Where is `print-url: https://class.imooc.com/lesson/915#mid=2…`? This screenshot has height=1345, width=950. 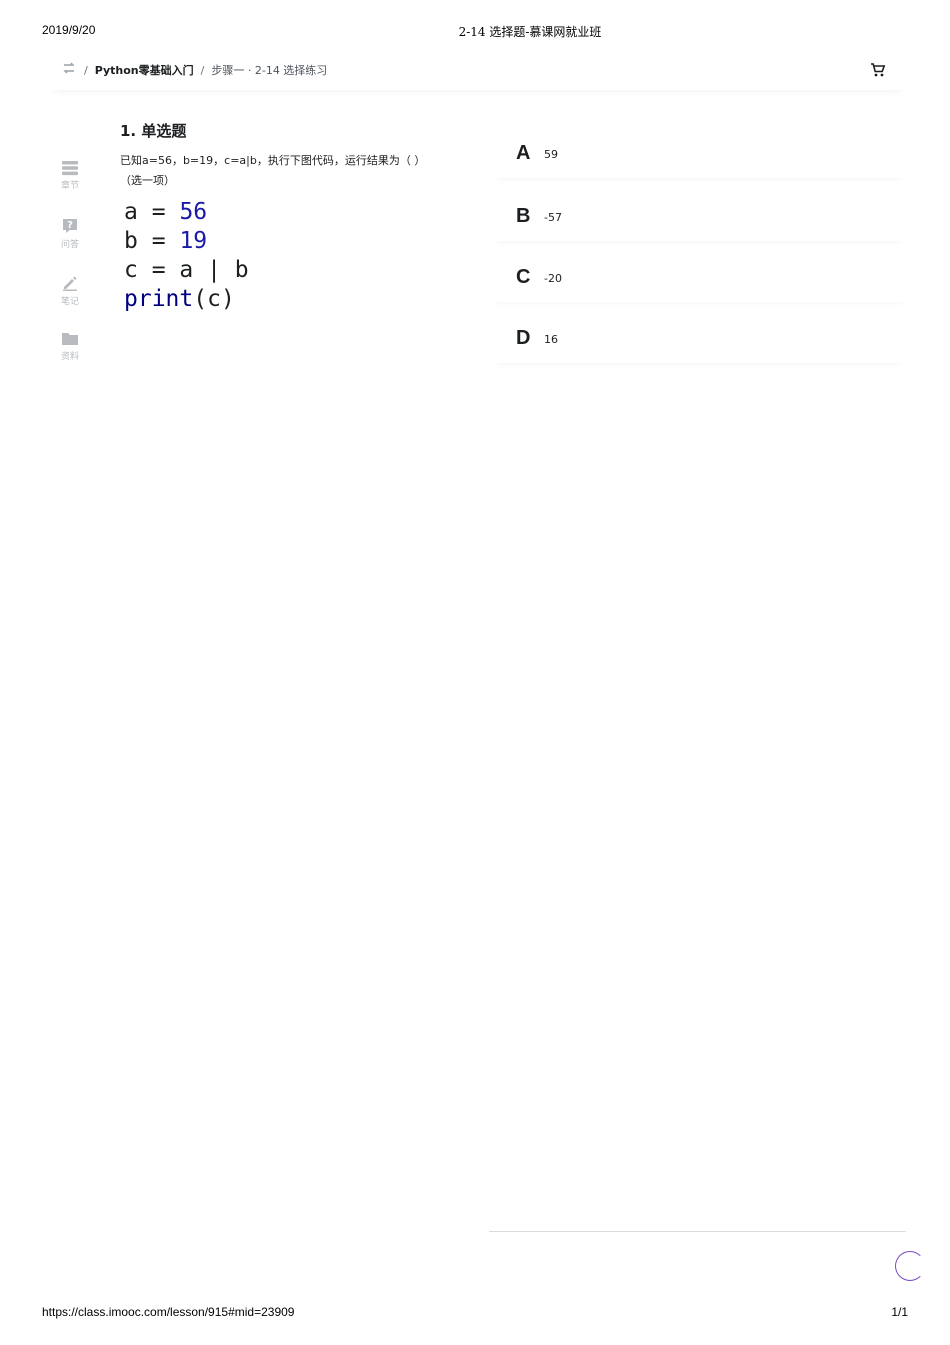 print-url: https://class.imooc.com/lesson/915#mid=2… is located at coordinates (168, 1312).